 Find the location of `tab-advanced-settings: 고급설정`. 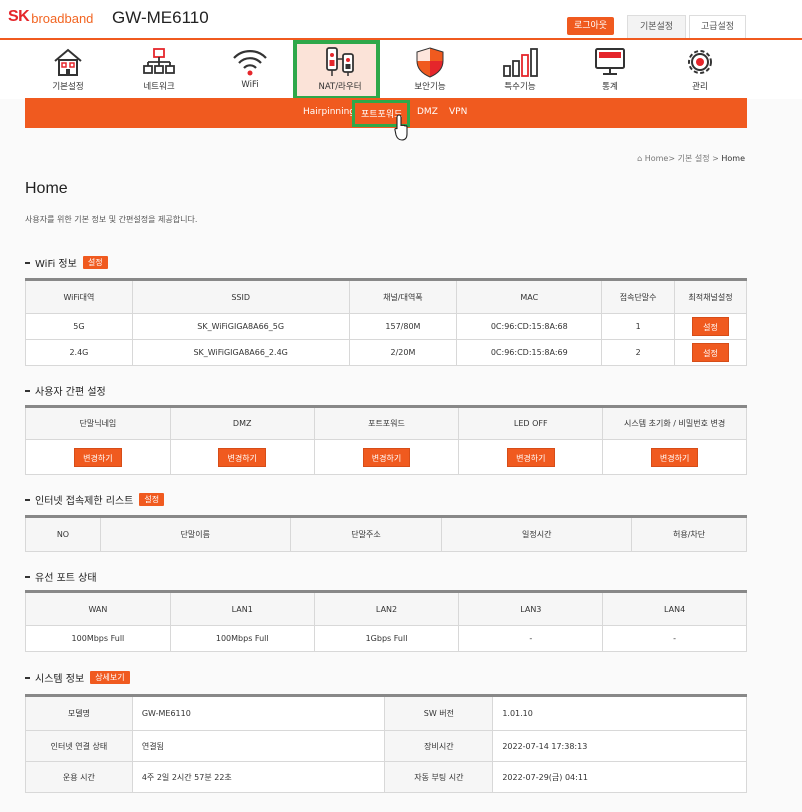

tab-advanced-settings: 고급설정 is located at coordinates (717, 27).